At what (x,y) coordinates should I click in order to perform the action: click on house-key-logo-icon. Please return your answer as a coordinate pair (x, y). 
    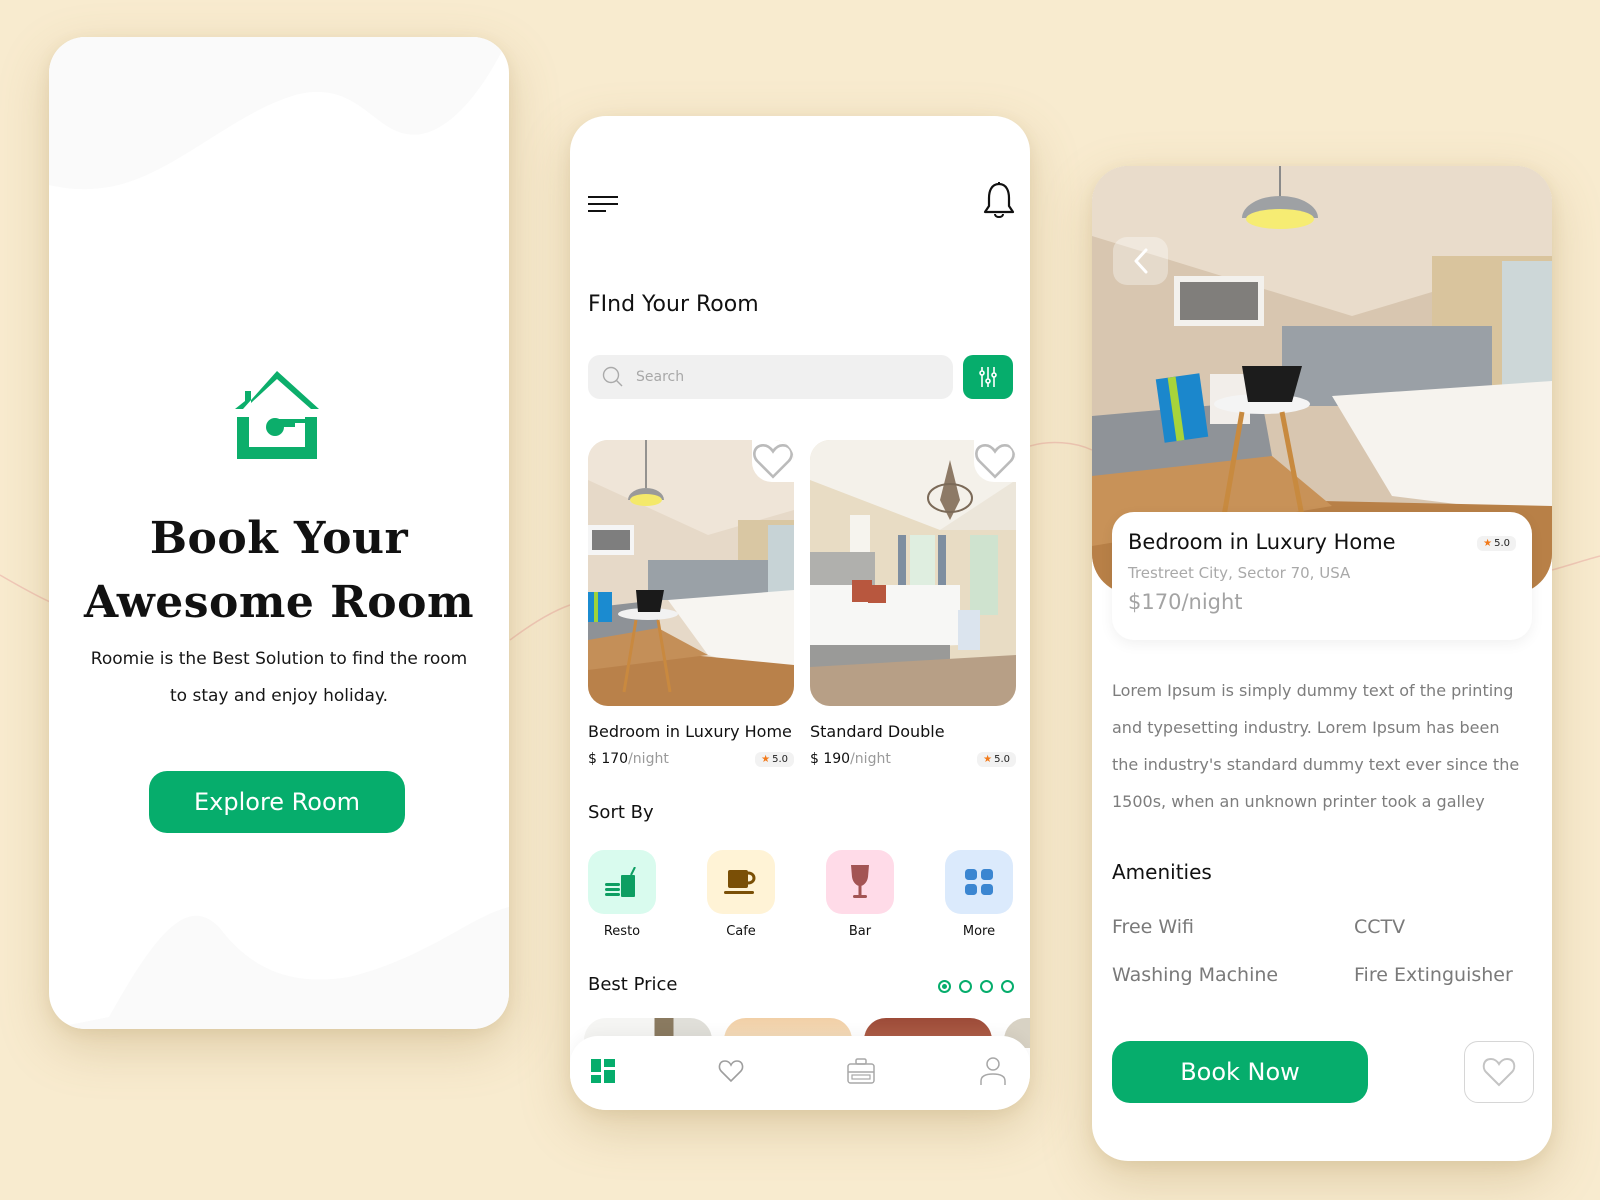
    Looking at the image, I should click on (277, 415).